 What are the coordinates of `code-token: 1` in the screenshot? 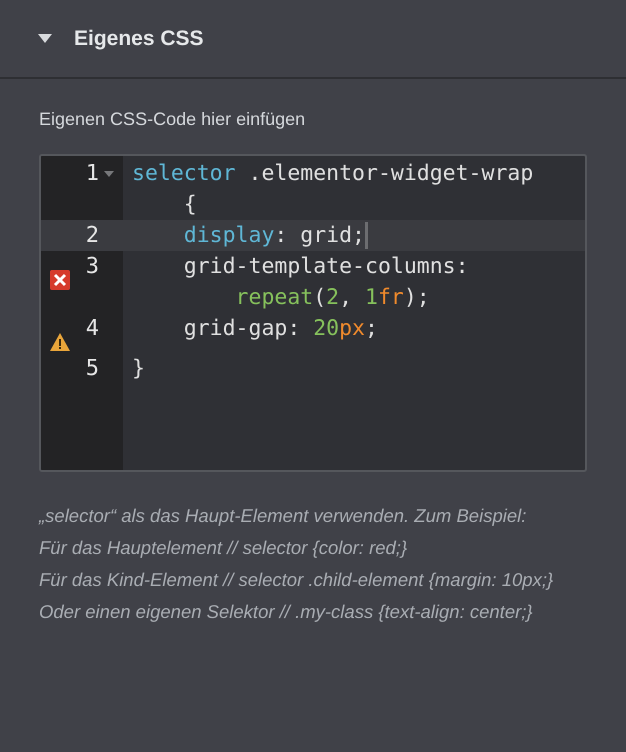 It's located at (371, 298).